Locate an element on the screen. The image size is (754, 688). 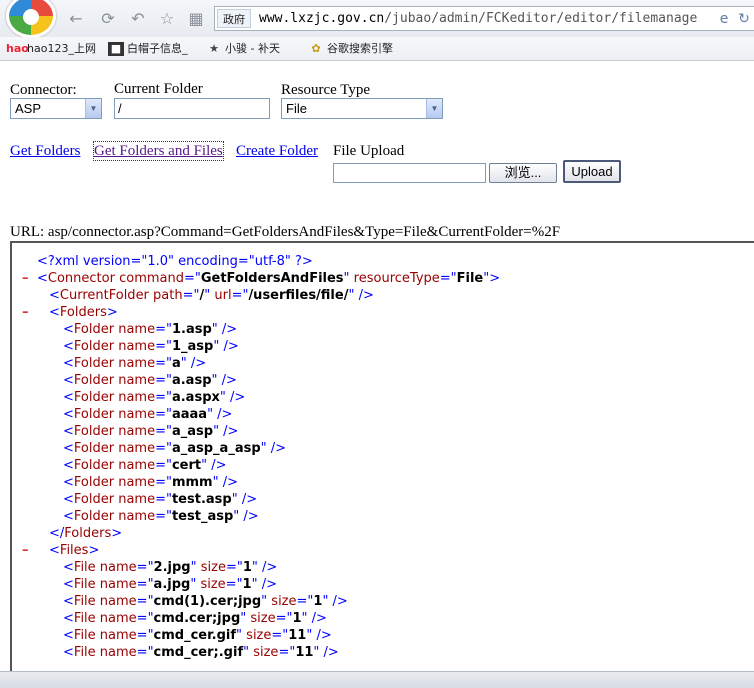
bookmark-item: ★ 小骏 - 补天 is located at coordinates (243, 49).